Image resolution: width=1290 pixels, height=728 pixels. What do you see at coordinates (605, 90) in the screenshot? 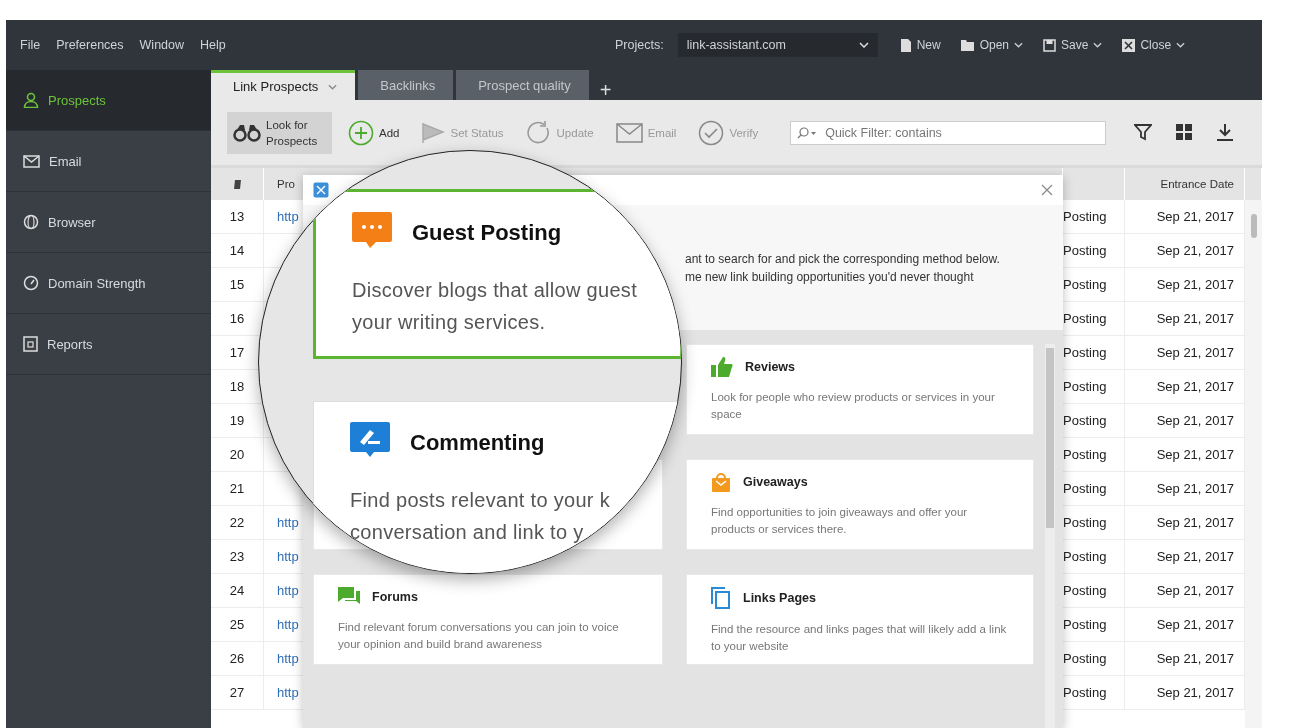
I see `add-tab-button: +` at bounding box center [605, 90].